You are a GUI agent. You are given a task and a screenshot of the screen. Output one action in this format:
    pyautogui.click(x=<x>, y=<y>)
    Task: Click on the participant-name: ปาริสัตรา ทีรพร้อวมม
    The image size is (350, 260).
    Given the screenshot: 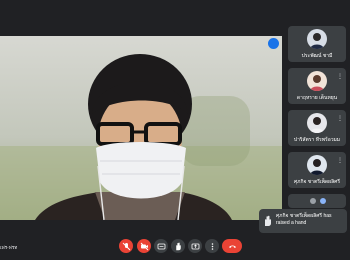 What is the action you would take?
    pyautogui.click(x=317, y=140)
    